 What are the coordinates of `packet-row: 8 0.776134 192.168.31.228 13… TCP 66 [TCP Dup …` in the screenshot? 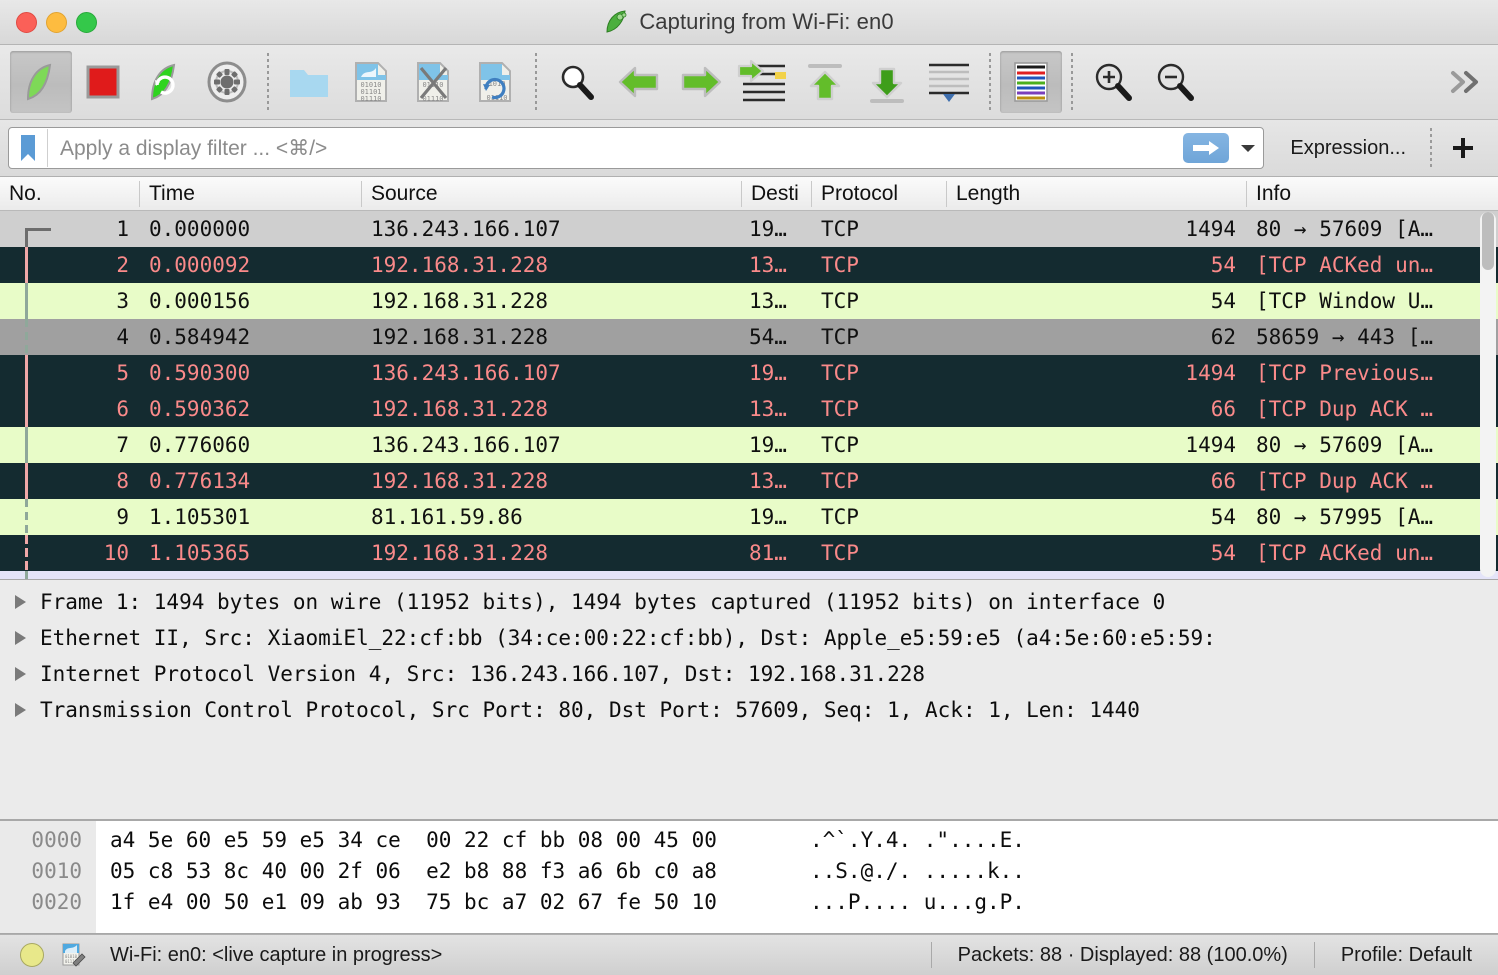 It's located at (749, 481).